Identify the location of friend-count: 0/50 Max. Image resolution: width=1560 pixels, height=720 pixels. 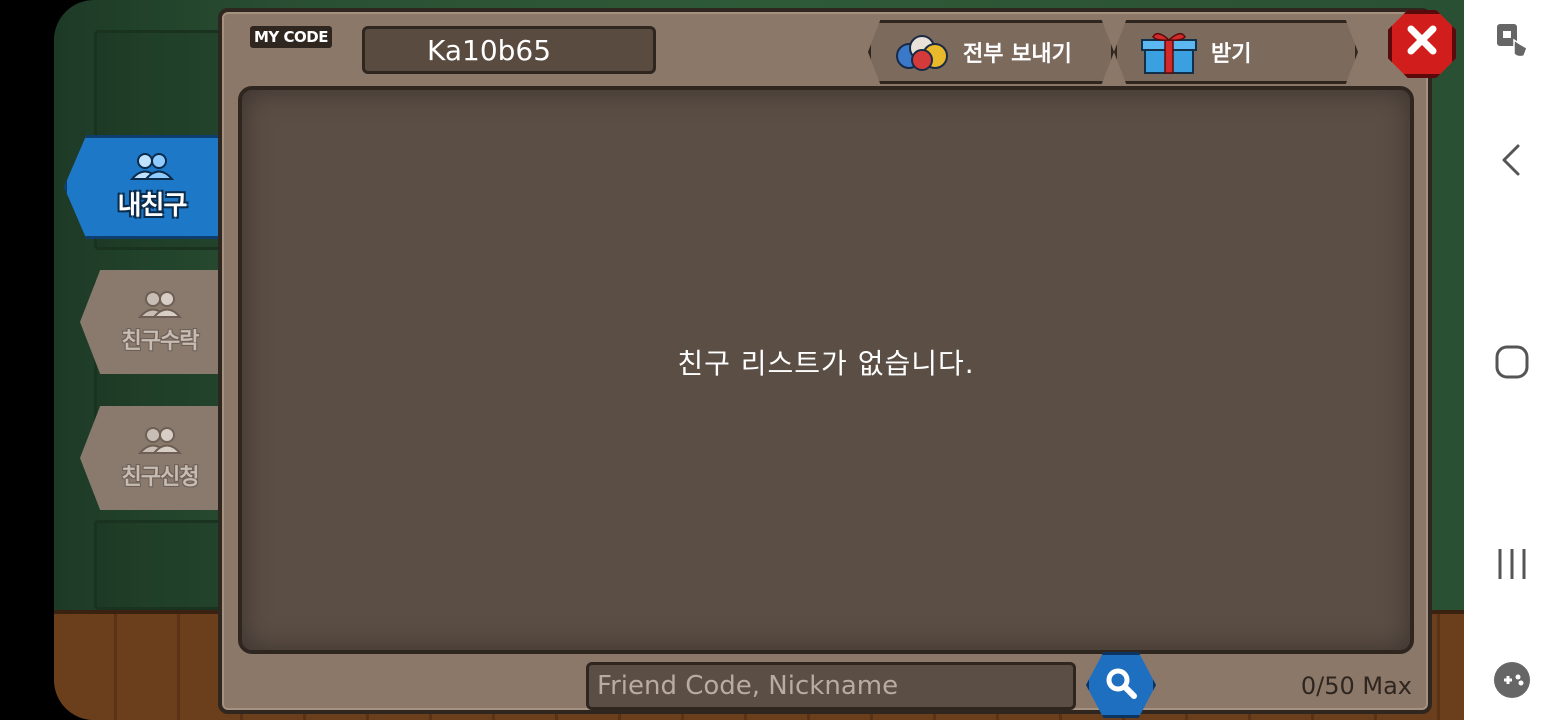
(1356, 686).